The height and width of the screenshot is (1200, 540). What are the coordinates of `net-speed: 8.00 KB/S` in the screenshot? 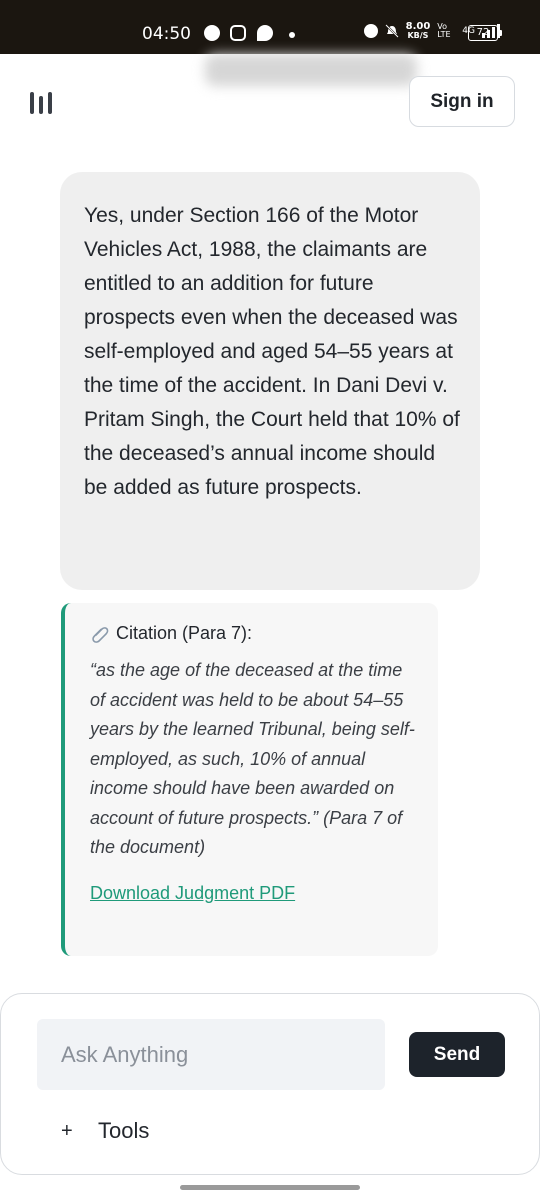 It's located at (418, 31).